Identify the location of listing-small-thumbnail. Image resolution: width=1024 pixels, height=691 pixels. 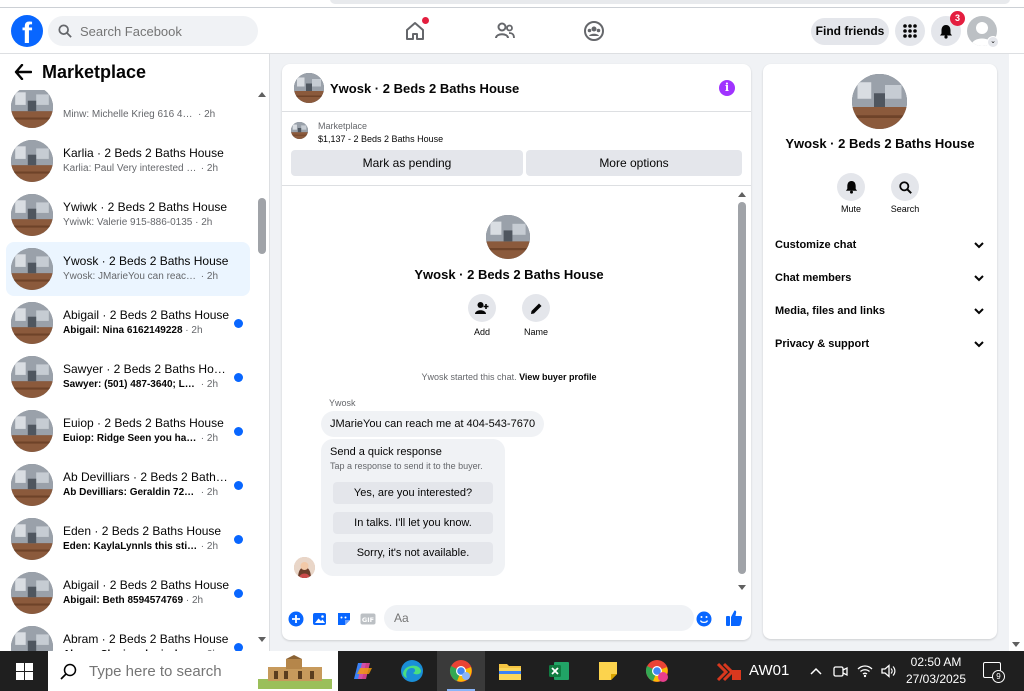
(299, 130).